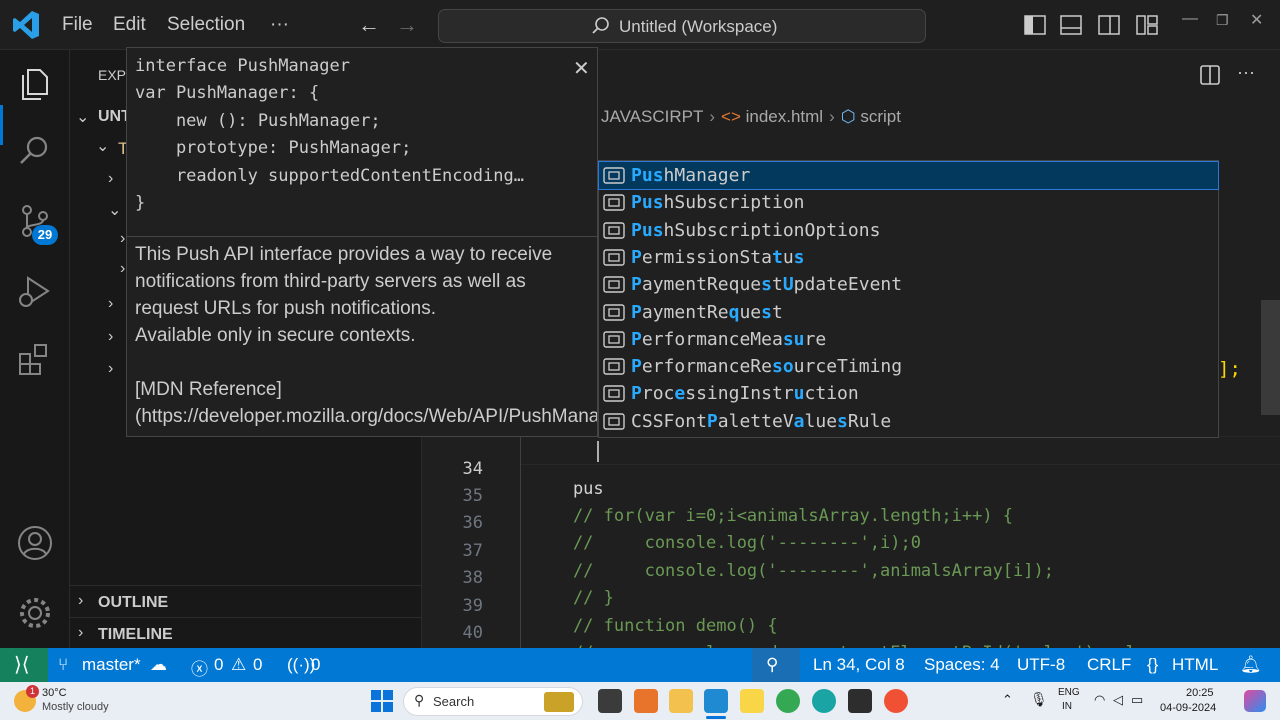 Image resolution: width=1280 pixels, height=720 pixels. I want to click on indentation: Spaces: 4, so click(962, 665).